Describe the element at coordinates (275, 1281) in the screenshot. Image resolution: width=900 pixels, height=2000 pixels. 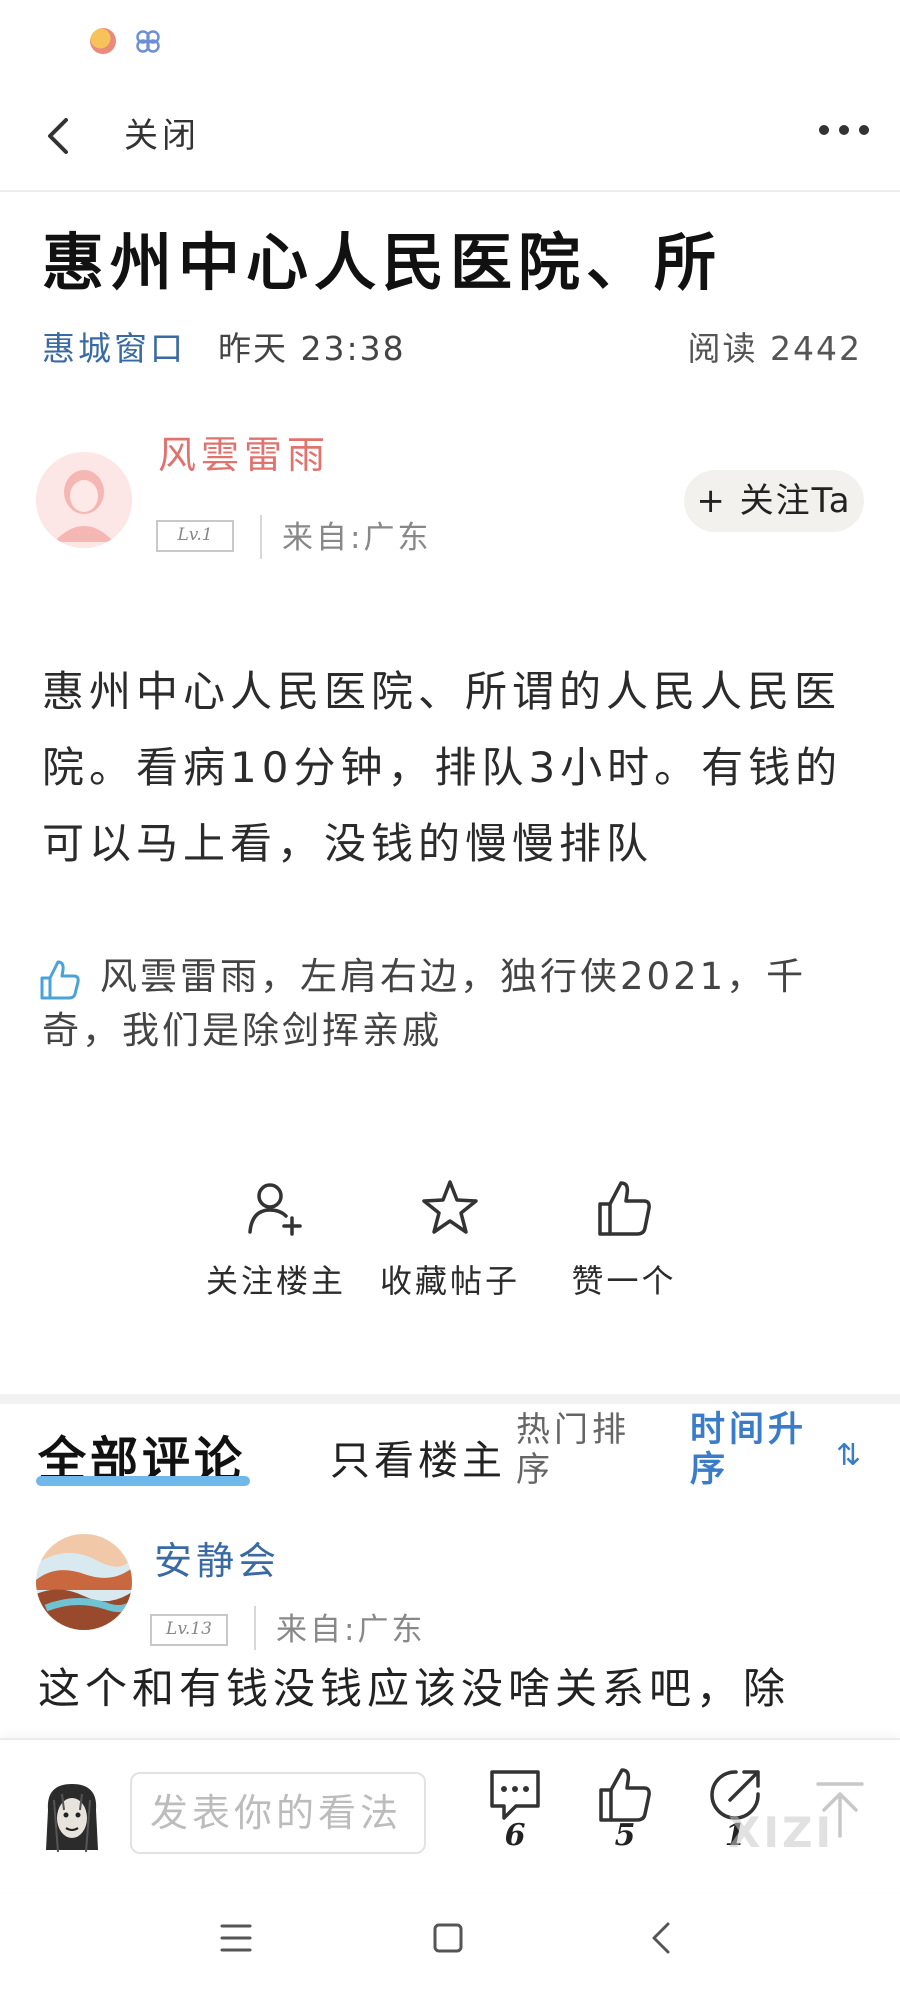
I see `follow-owner-label: 关注楼主` at that location.